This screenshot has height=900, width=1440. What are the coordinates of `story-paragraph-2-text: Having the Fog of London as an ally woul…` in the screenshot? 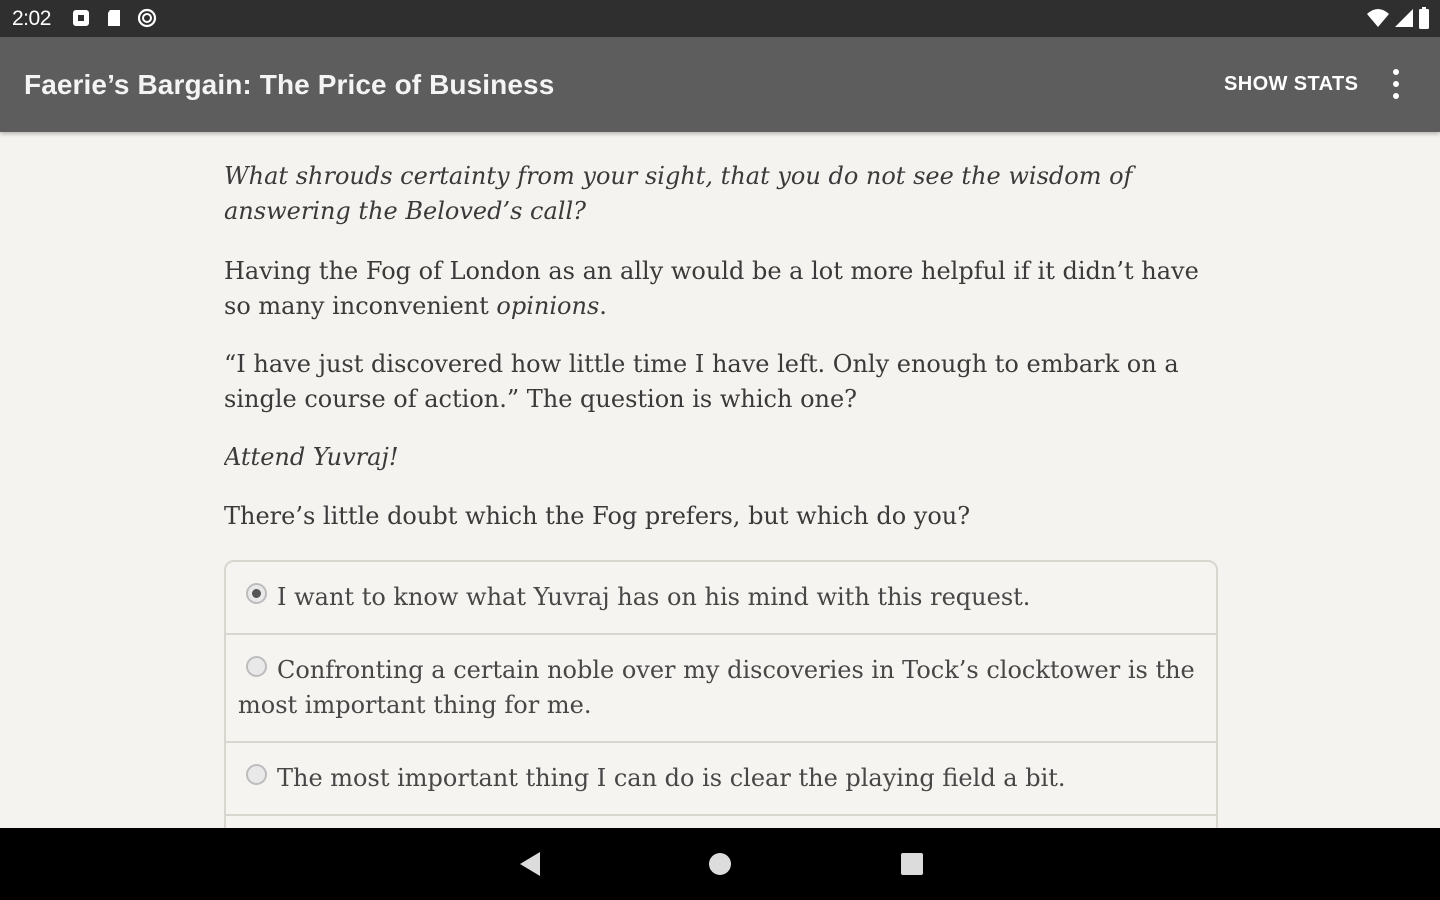 It's located at (711, 288).